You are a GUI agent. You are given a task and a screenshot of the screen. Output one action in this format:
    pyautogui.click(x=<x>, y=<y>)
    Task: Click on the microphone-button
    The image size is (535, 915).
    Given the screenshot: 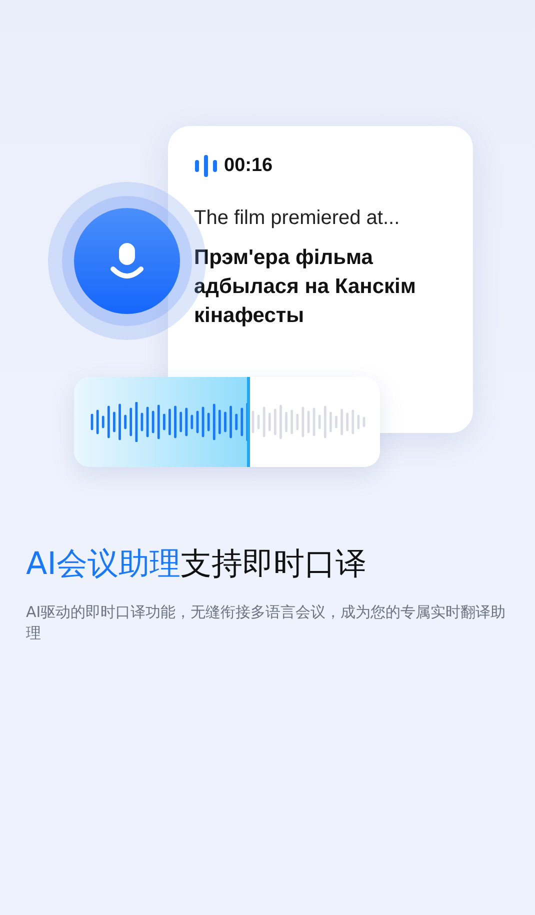 What is the action you would take?
    pyautogui.click(x=127, y=261)
    